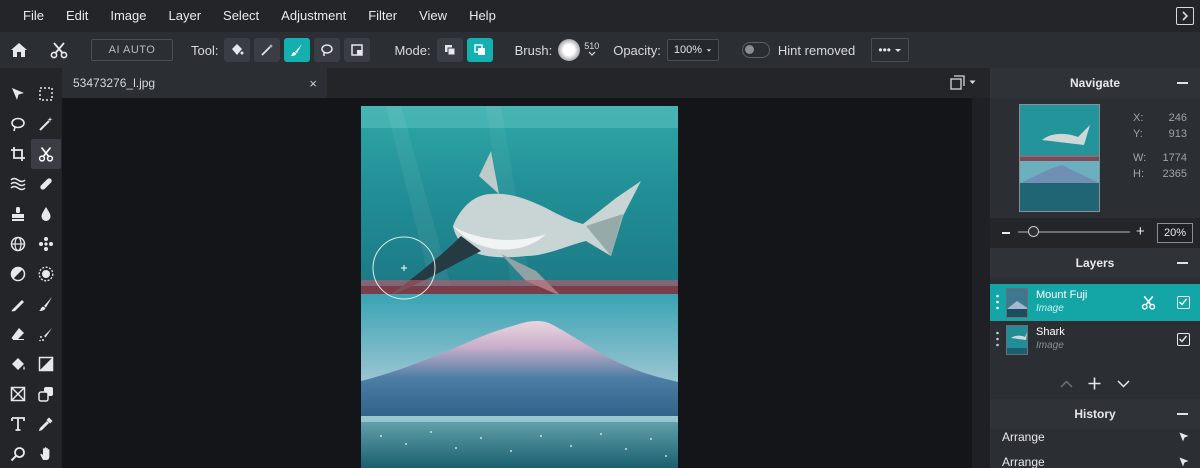  What do you see at coordinates (18, 394) in the screenshot?
I see `shape-tool` at bounding box center [18, 394].